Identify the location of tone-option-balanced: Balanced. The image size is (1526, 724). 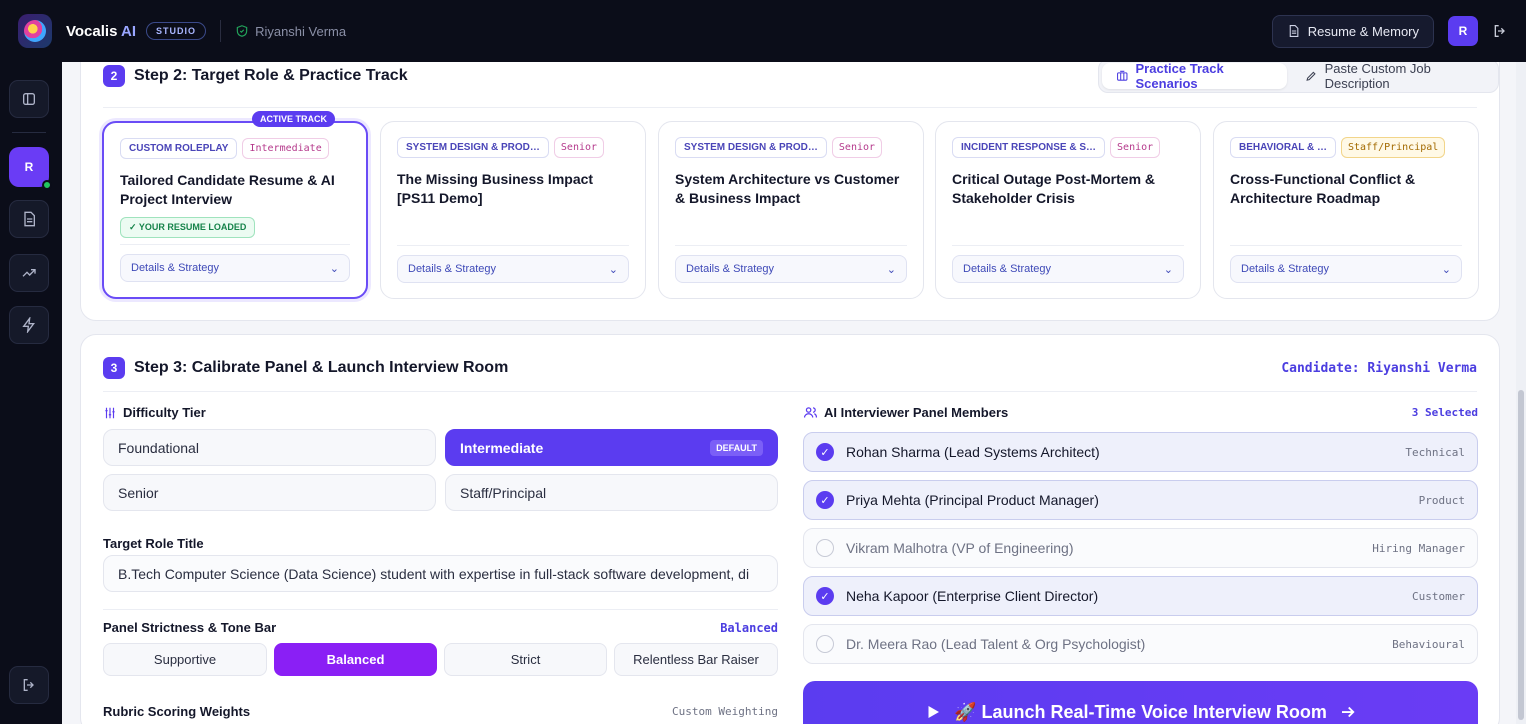
(355, 659).